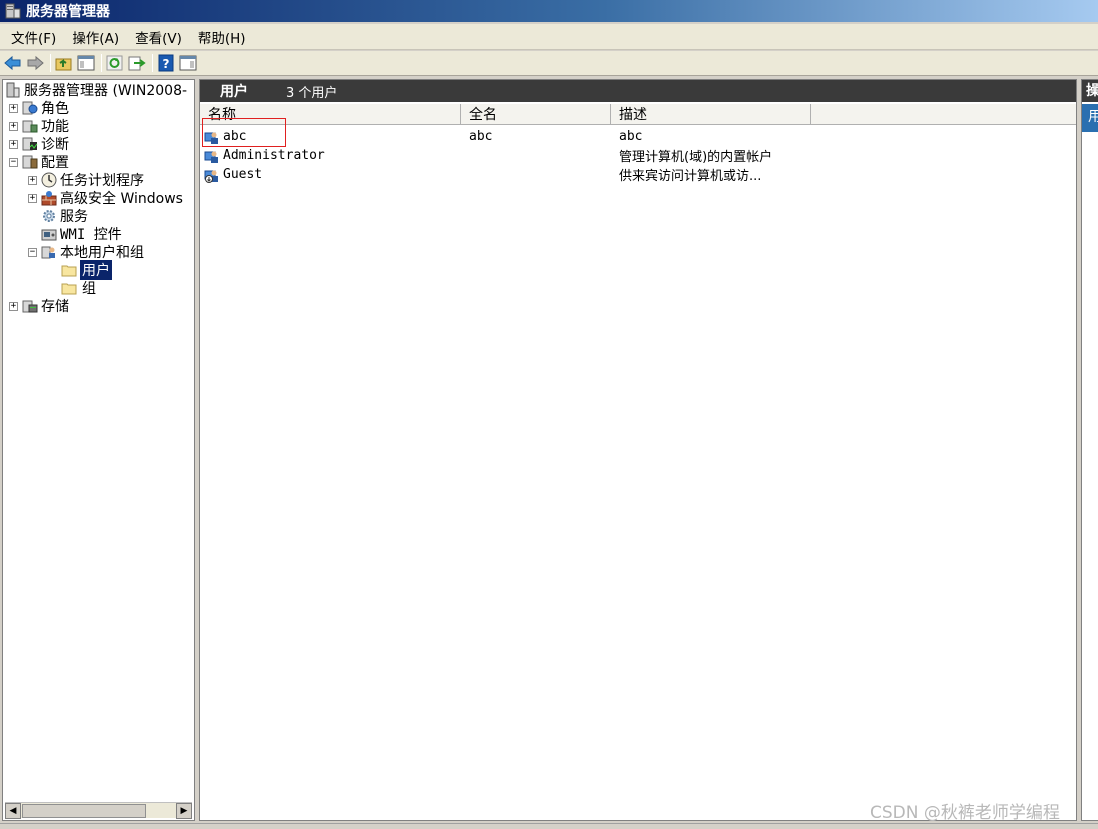  Describe the element at coordinates (68, 12) in the screenshot. I see `window-title: 服务器管理器` at that location.